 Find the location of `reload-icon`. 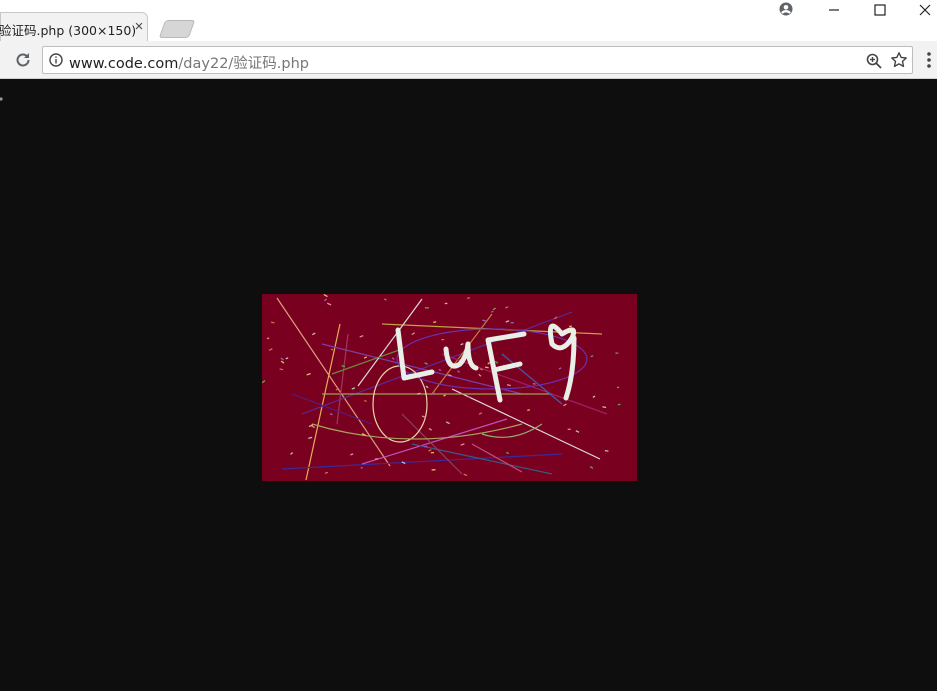

reload-icon is located at coordinates (23, 60).